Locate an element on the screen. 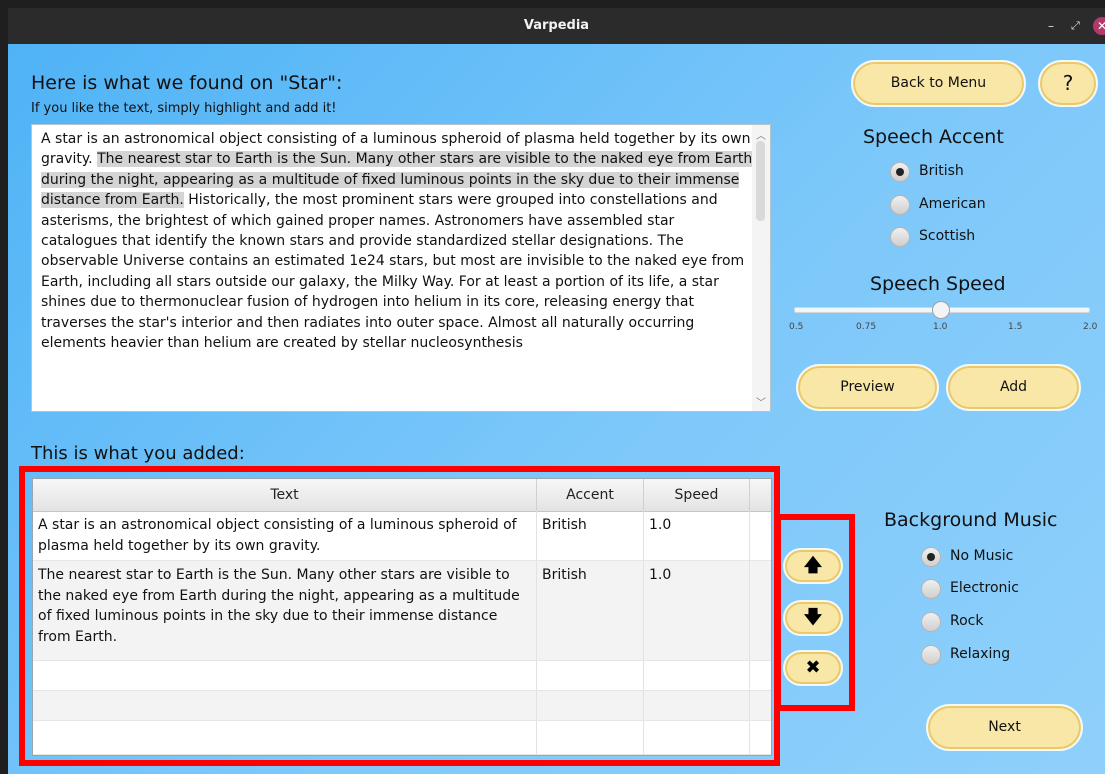  article-scrollbar: ︿ ﹀ is located at coordinates (761, 268).